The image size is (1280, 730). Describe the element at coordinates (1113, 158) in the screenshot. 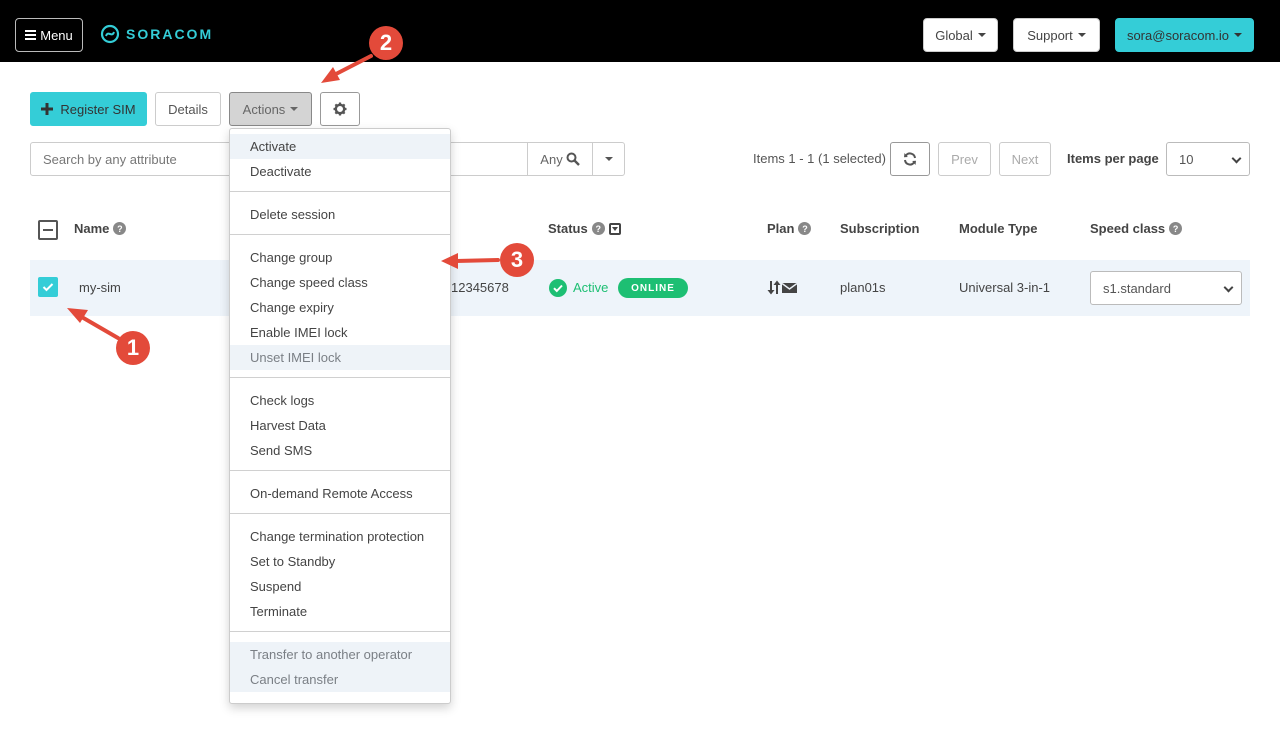

I see `items-per-page-label: Items per page` at that location.